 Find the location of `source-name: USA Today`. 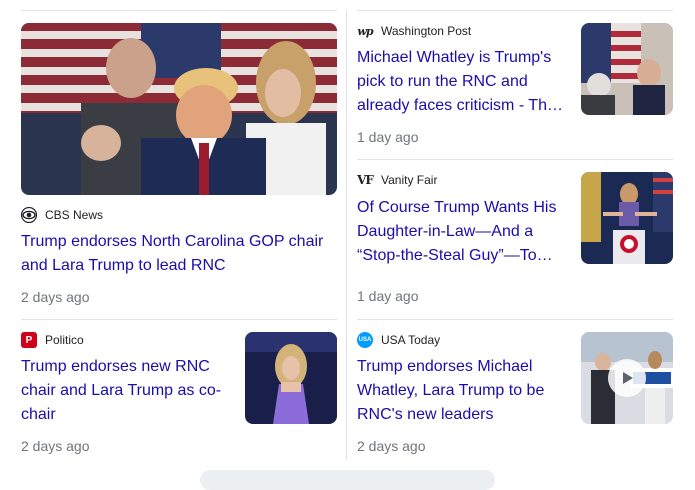

source-name: USA Today is located at coordinates (411, 340).